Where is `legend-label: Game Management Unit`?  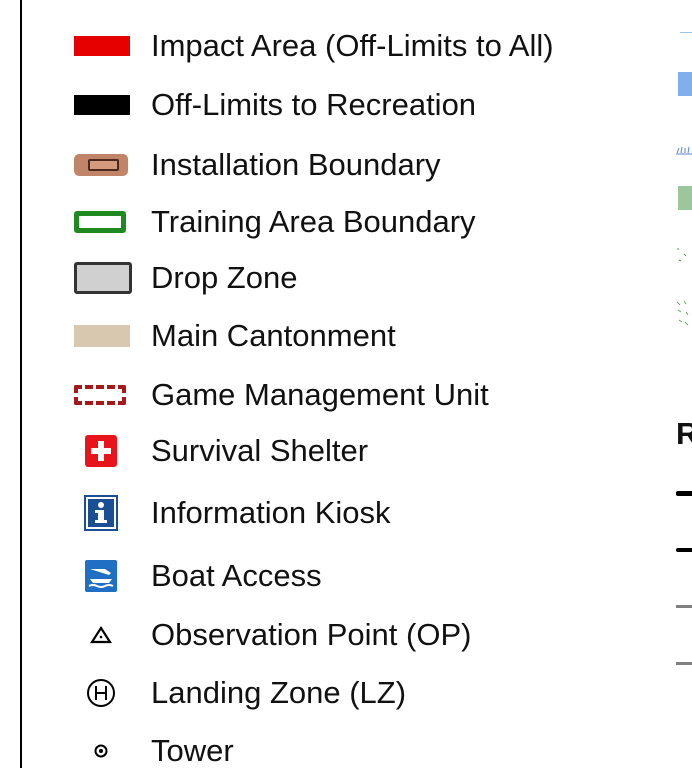
legend-label: Game Management Unit is located at coordinates (320, 394).